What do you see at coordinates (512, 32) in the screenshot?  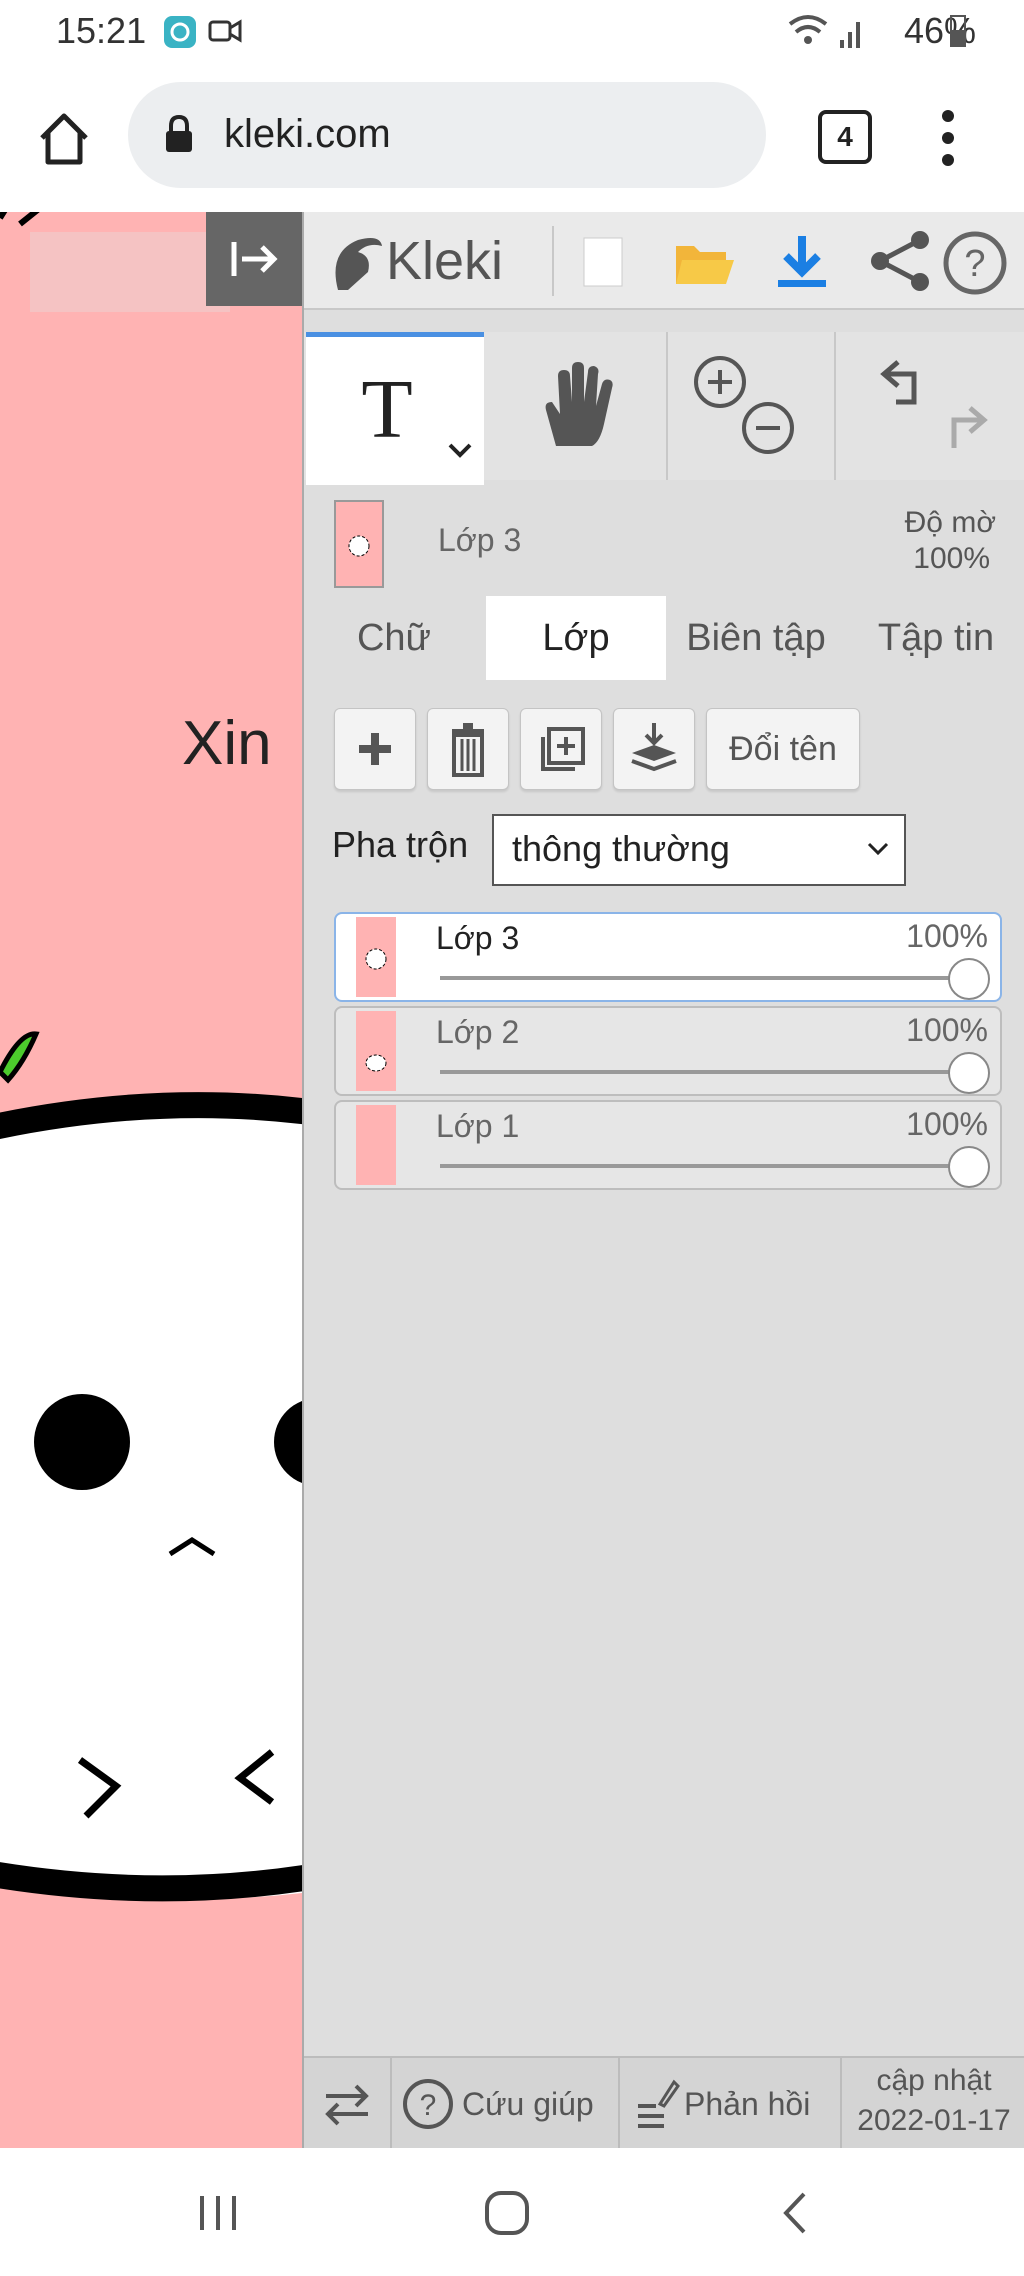 I see `status-bar: 15:21 46%` at bounding box center [512, 32].